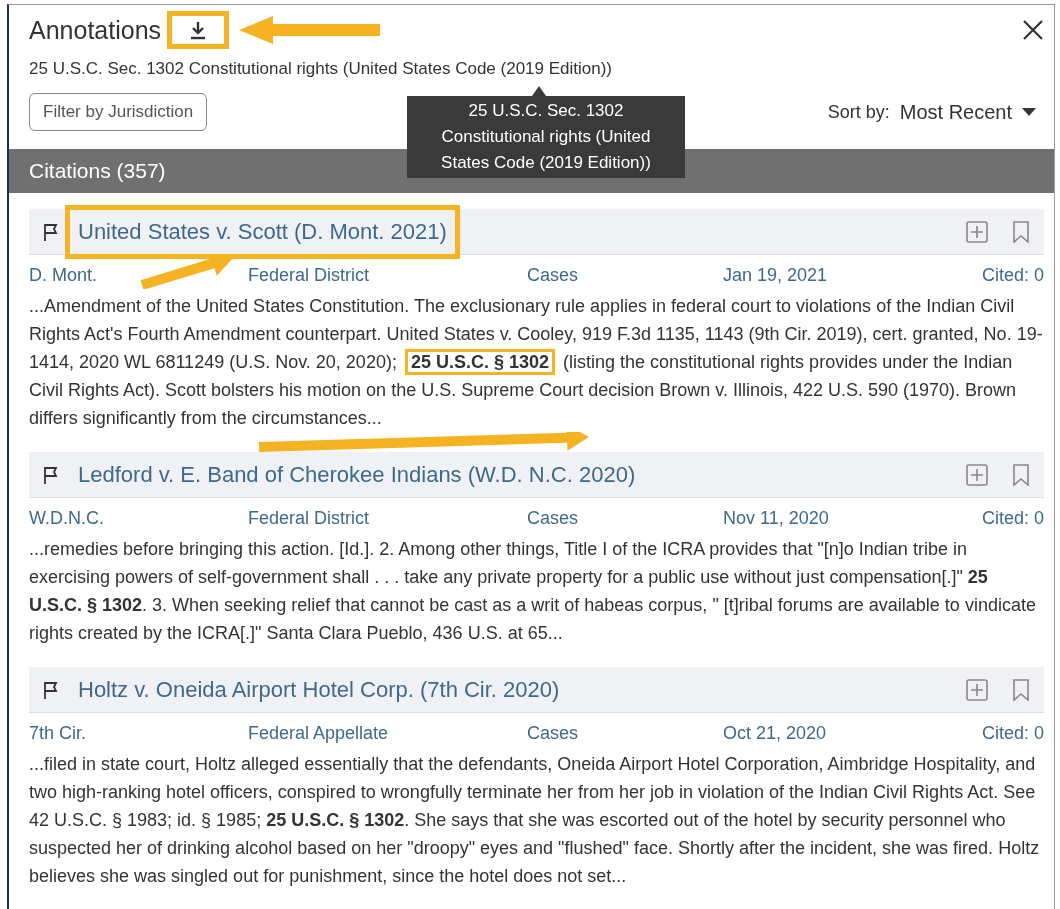  What do you see at coordinates (118, 112) in the screenshot?
I see `filter-button: Filter by Jurisdiction` at bounding box center [118, 112].